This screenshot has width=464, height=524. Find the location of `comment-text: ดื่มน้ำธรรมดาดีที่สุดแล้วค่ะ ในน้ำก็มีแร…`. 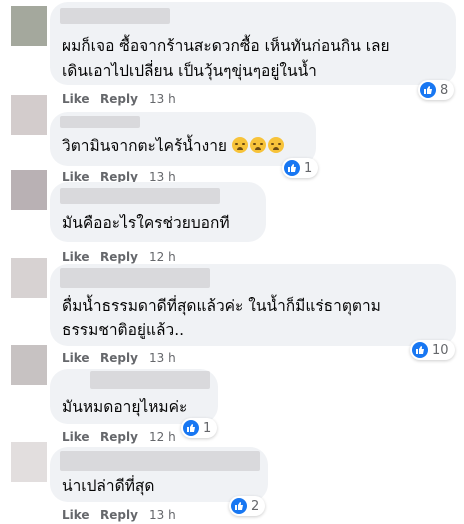

comment-text: ดื่มน้ำธรรมดาดีที่สุดแล้วค่ะ ในน้ำก็มีแร… is located at coordinates (221, 306).